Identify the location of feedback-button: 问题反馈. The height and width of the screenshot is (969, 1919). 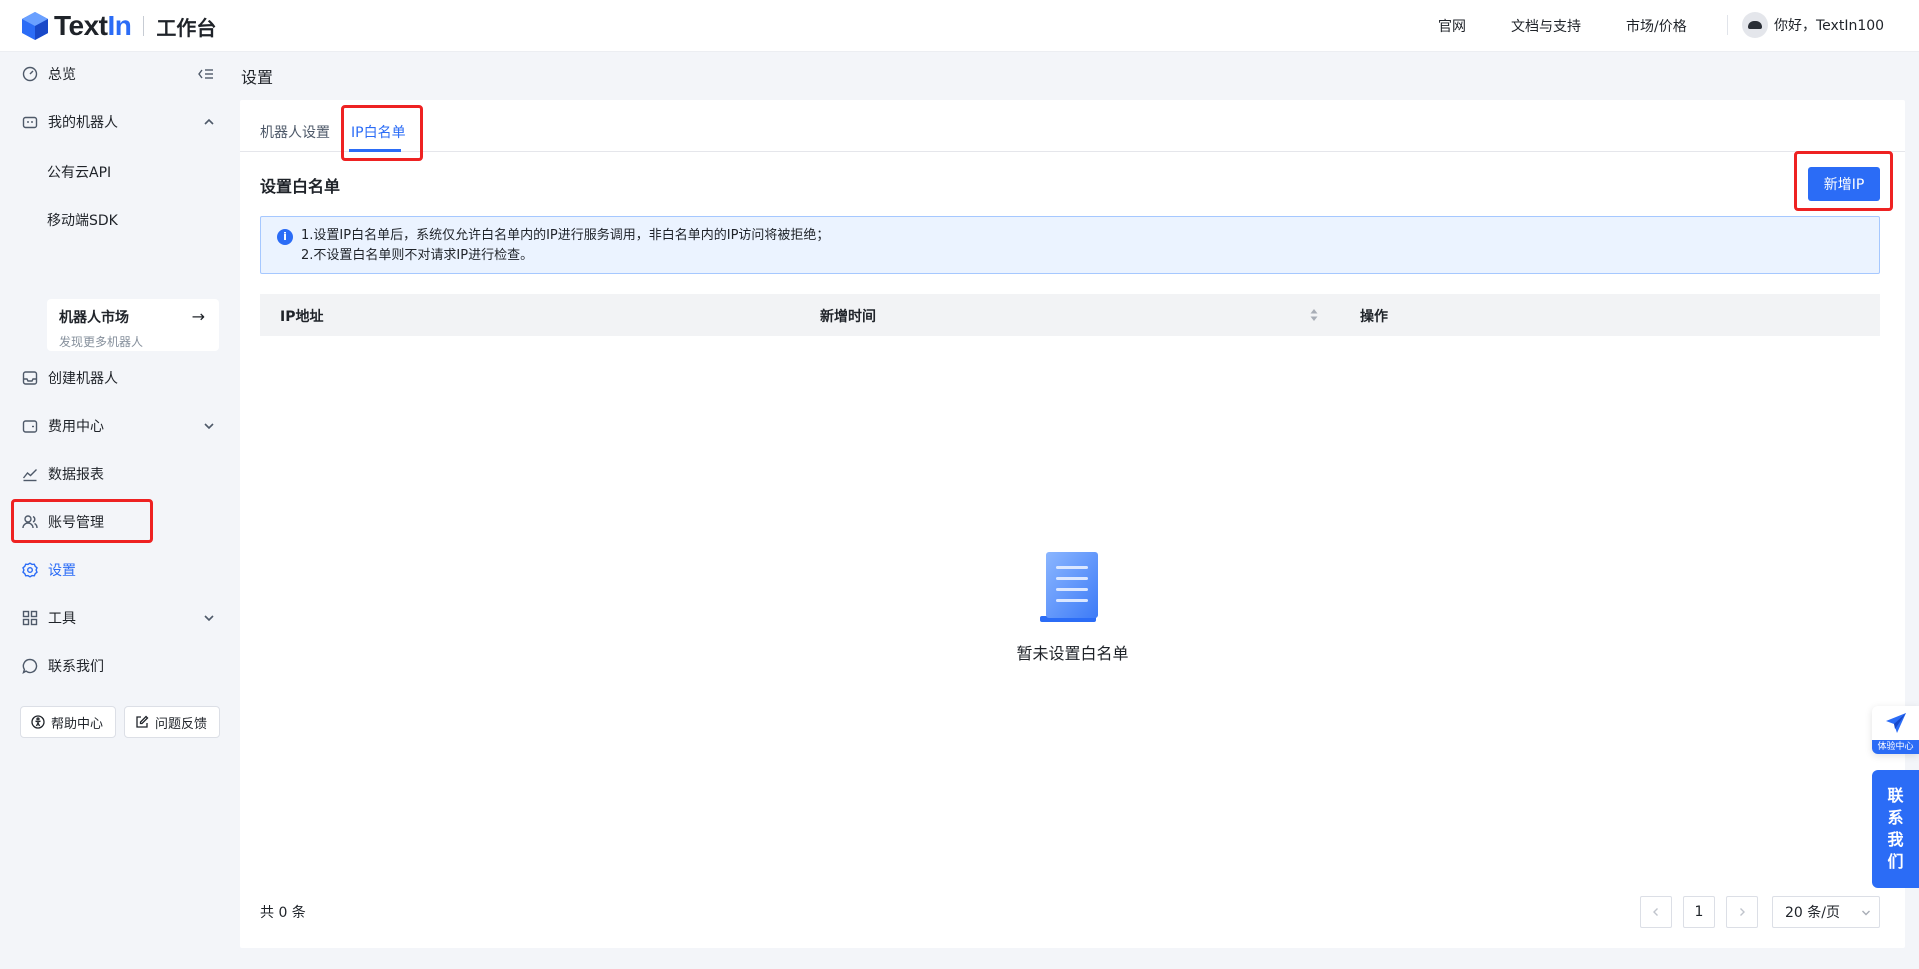
(172, 722).